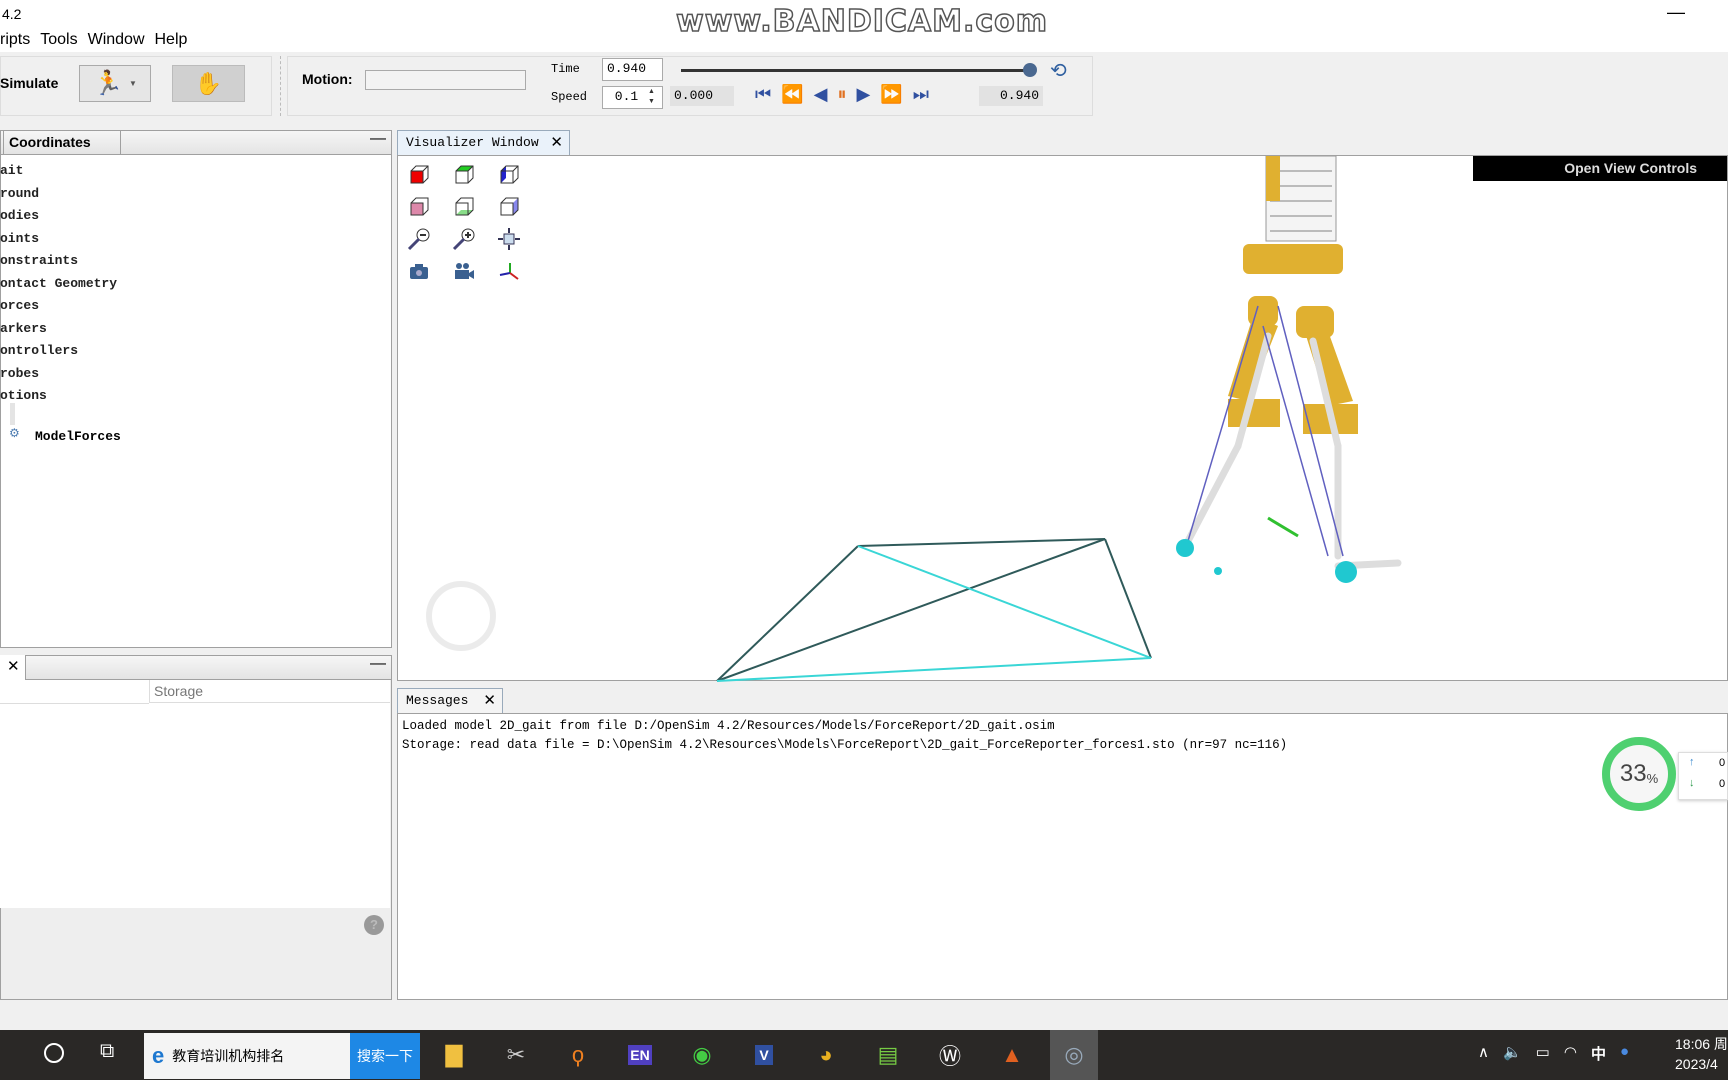 The width and height of the screenshot is (1728, 1080). What do you see at coordinates (934, 610) in the screenshot?
I see `ground-plane` at bounding box center [934, 610].